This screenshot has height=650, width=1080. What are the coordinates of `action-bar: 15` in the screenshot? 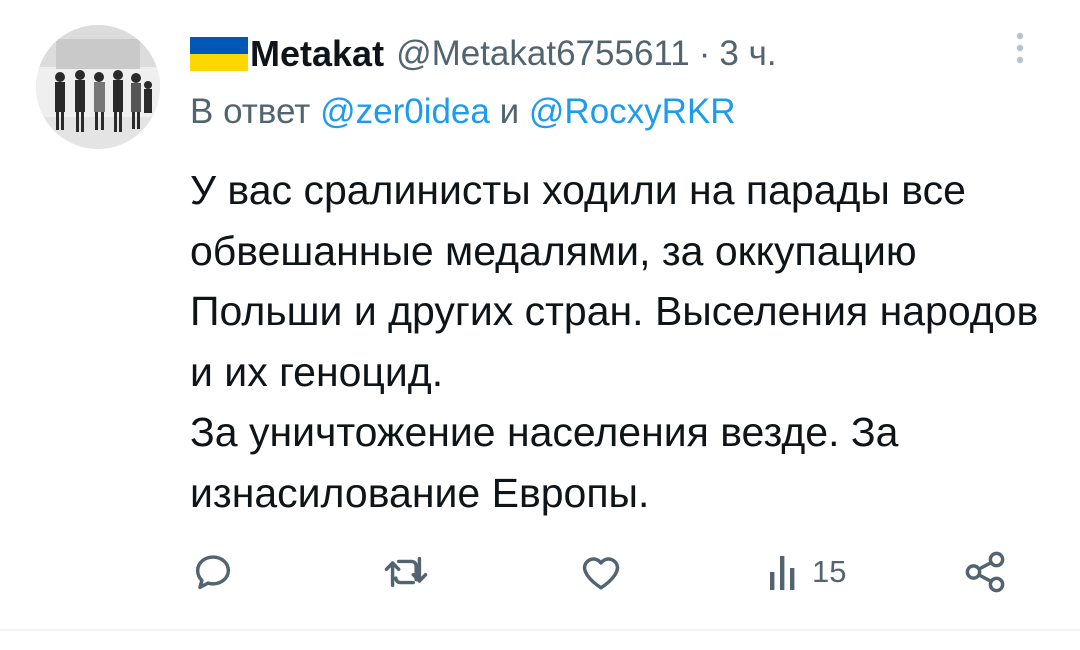 It's located at (540, 572).